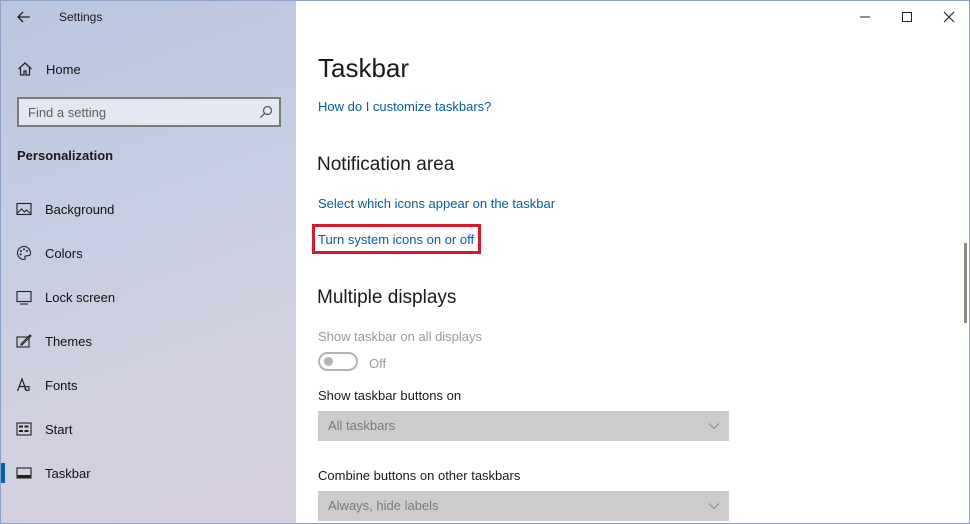 The height and width of the screenshot is (524, 970). What do you see at coordinates (965, 283) in the screenshot?
I see `scrollbar` at bounding box center [965, 283].